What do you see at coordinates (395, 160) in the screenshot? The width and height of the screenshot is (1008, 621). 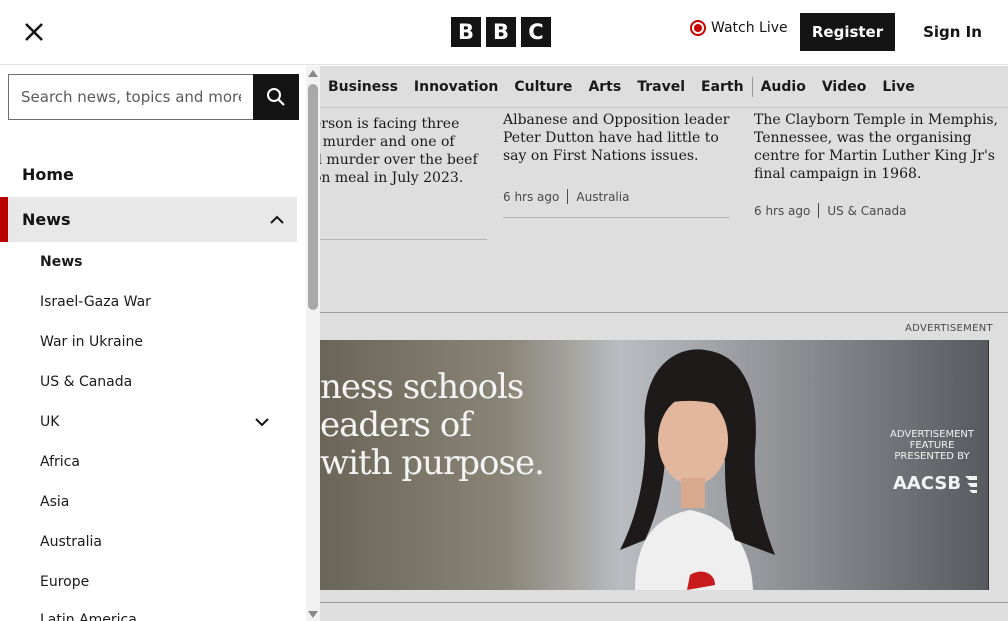 I see `article-line: d murder over the beef` at bounding box center [395, 160].